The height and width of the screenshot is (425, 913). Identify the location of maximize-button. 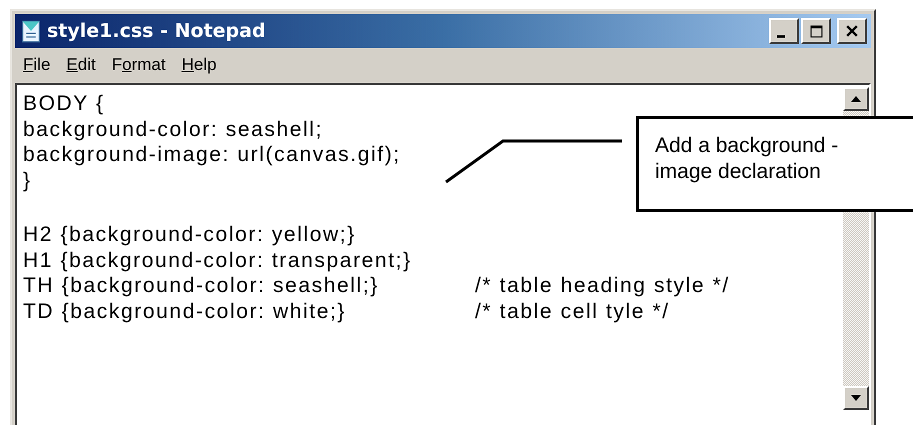
(816, 31).